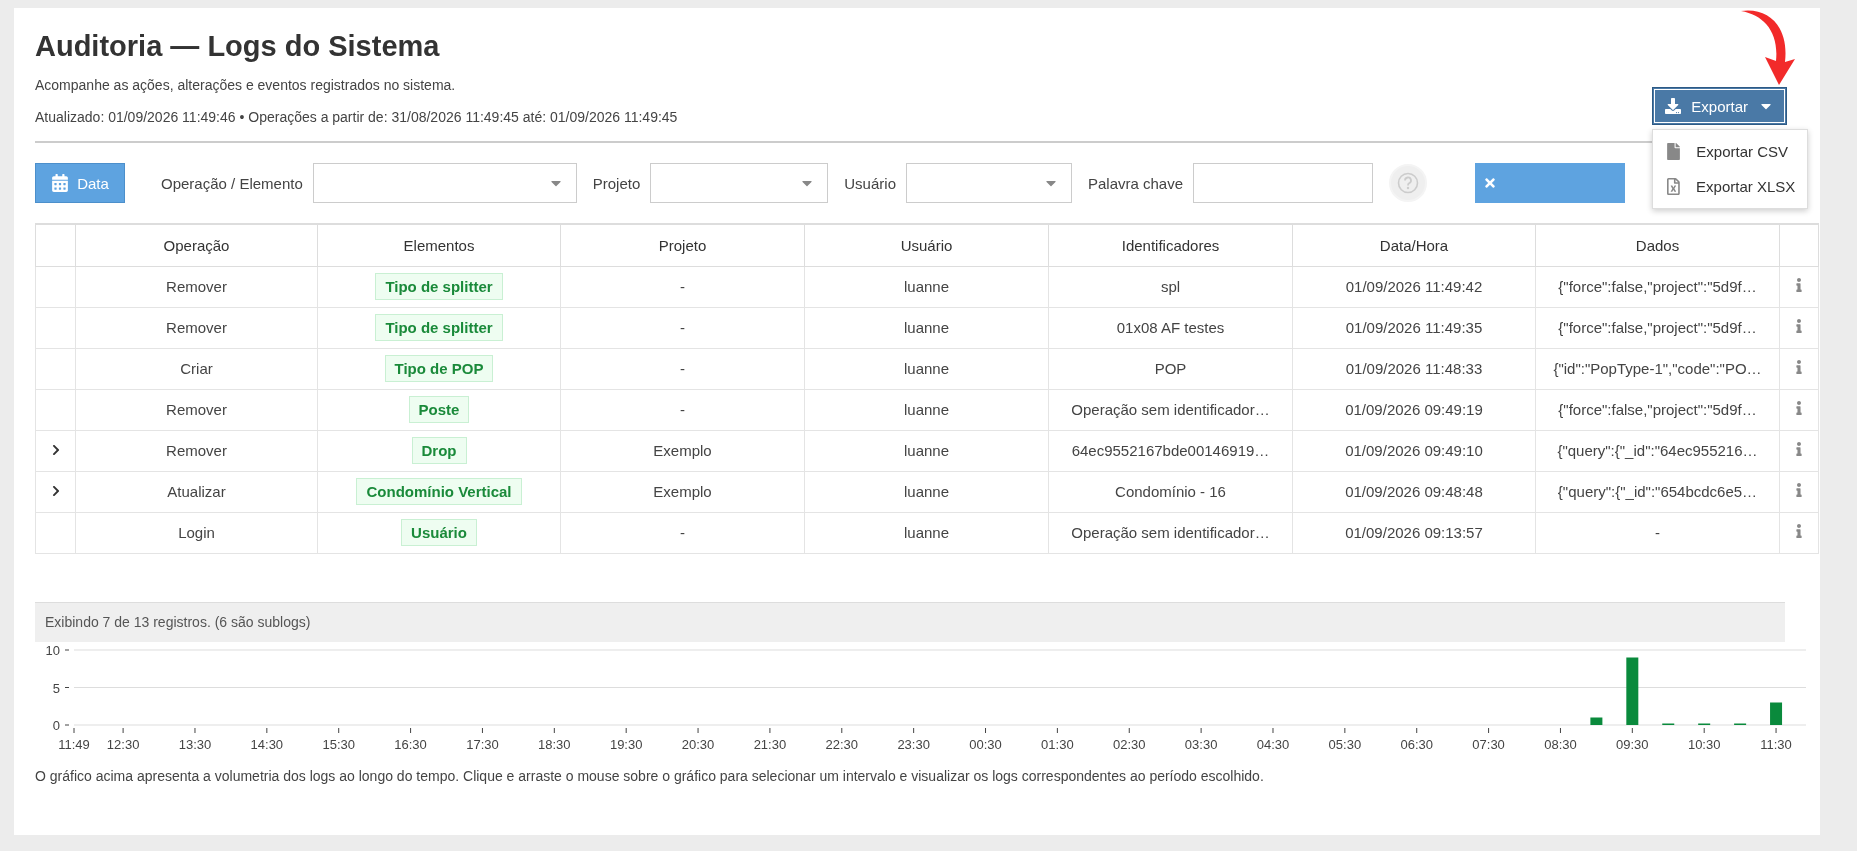 The width and height of the screenshot is (1857, 851). What do you see at coordinates (356, 117) in the screenshot?
I see `updated-info: Atualizado: 01/09/2026 11:49:46 • Operações a partir de: 31/08/2026 11:49:45 até: 01/09/2026 11:49:45` at bounding box center [356, 117].